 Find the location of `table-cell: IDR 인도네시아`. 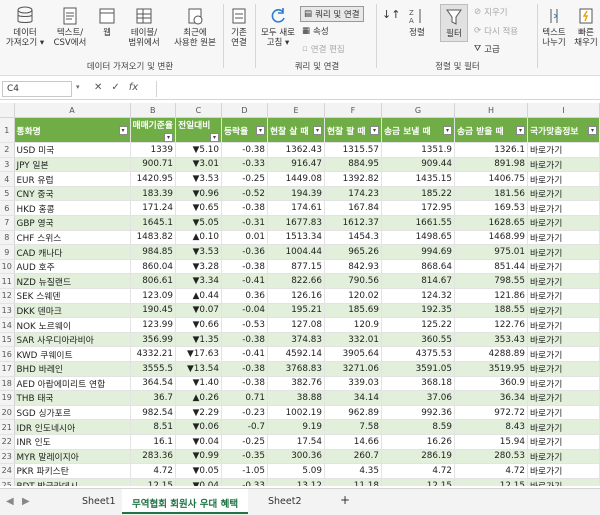

table-cell: IDR 인도네시아 is located at coordinates (72, 427).